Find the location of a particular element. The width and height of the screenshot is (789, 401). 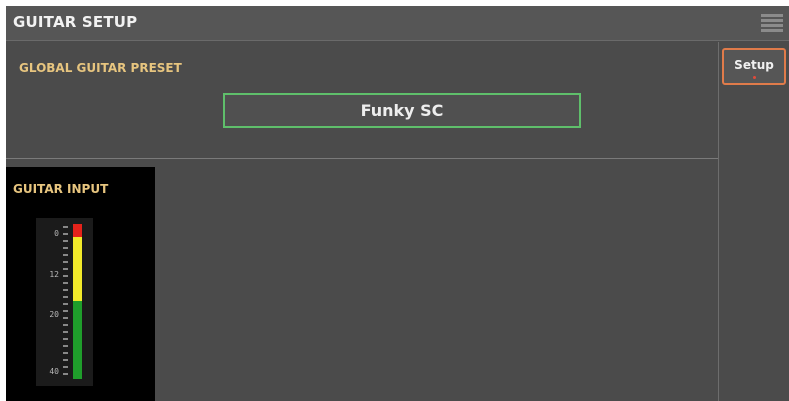

meter-scale-0: 0 is located at coordinates (56, 233).